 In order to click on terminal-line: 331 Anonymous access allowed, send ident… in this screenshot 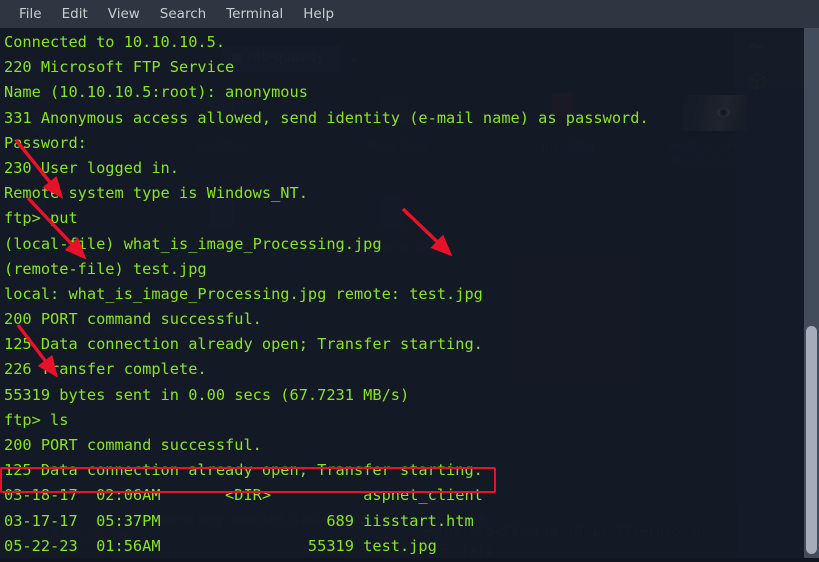, I will do `click(326, 117)`.